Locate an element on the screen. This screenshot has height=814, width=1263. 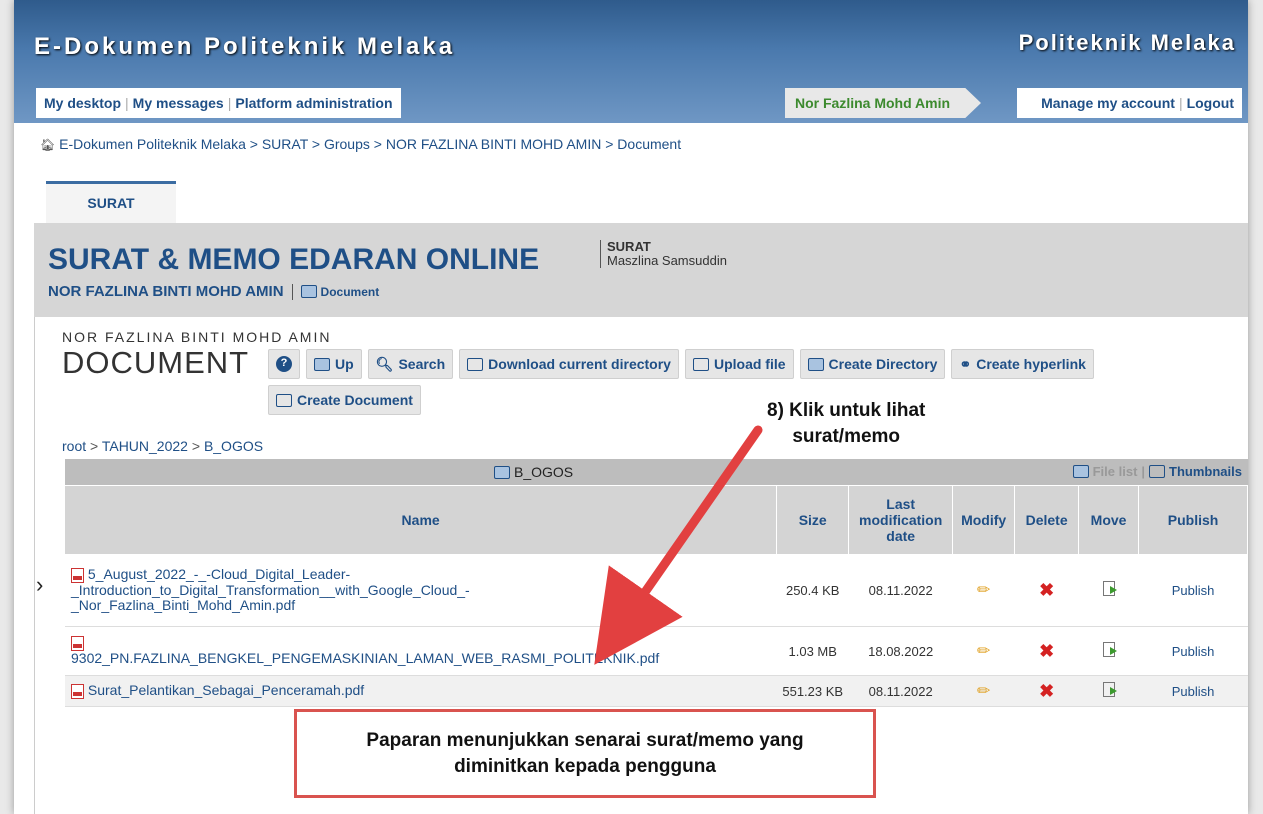
file-name-line: _Nor_Fazlina_Binti_Mohd_Amin.pdf is located at coordinates (183, 605).